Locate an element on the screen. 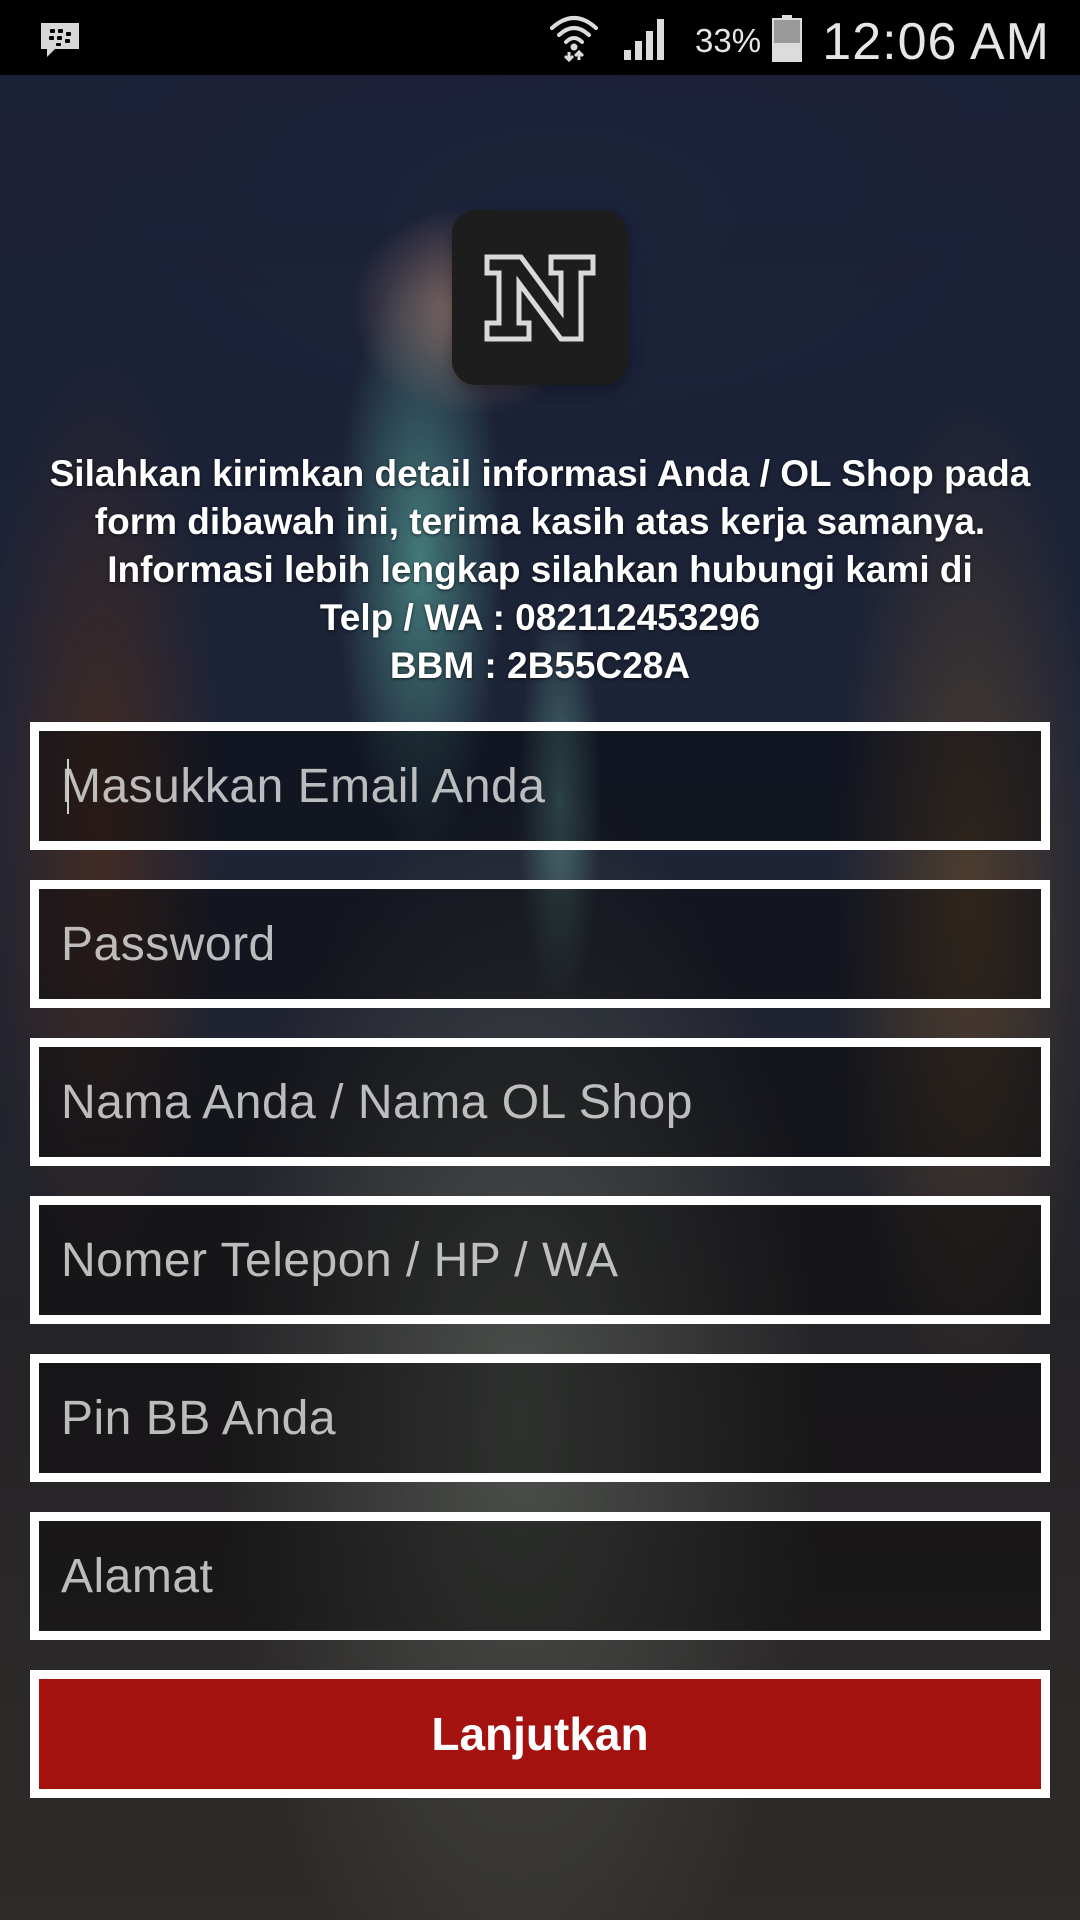  address-input is located at coordinates (540, 1576).